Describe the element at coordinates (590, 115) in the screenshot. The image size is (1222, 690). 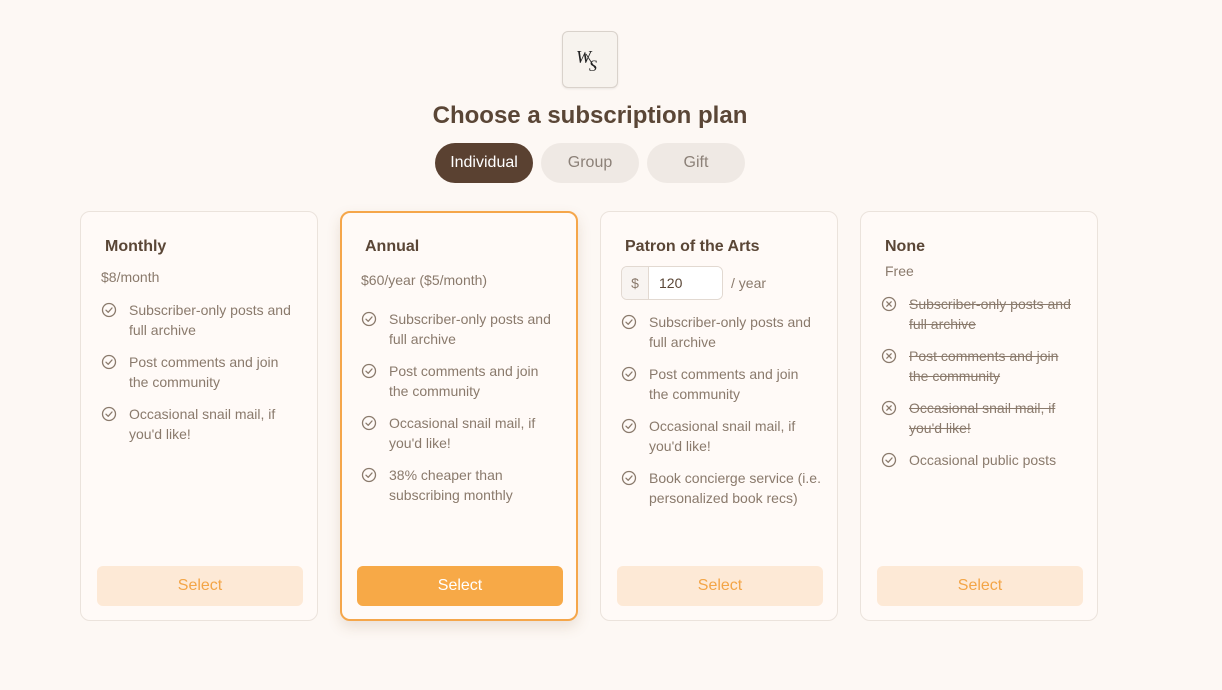
I see `page-title: Choose a subscription plan` at that location.